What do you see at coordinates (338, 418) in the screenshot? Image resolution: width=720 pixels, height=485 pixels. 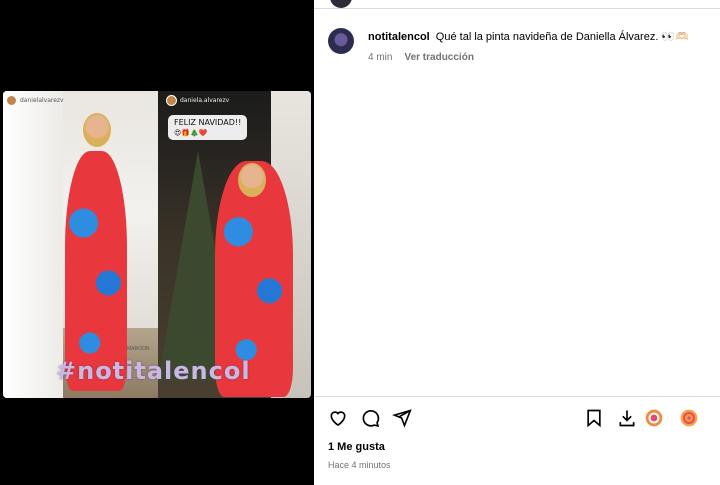 I see `heart-icon` at bounding box center [338, 418].